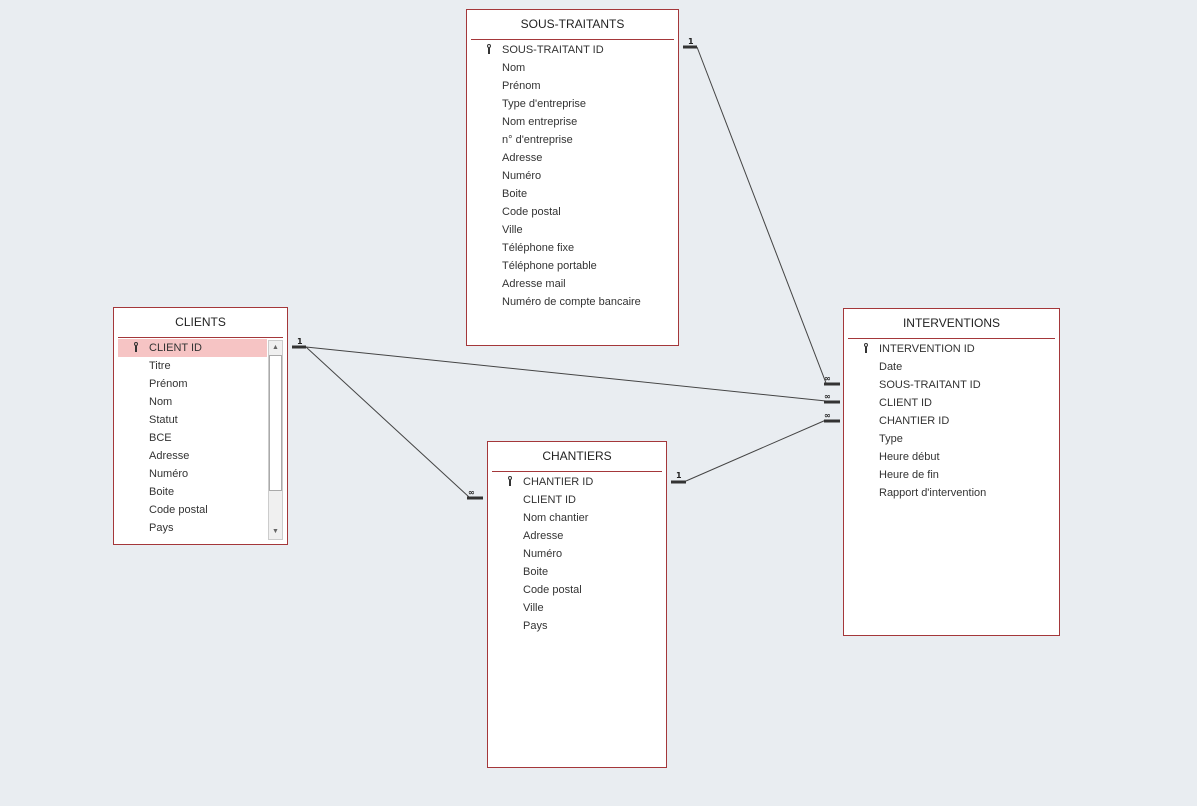 The width and height of the screenshot is (1197, 806). I want to click on field-name: n° d'entreprise, so click(537, 140).